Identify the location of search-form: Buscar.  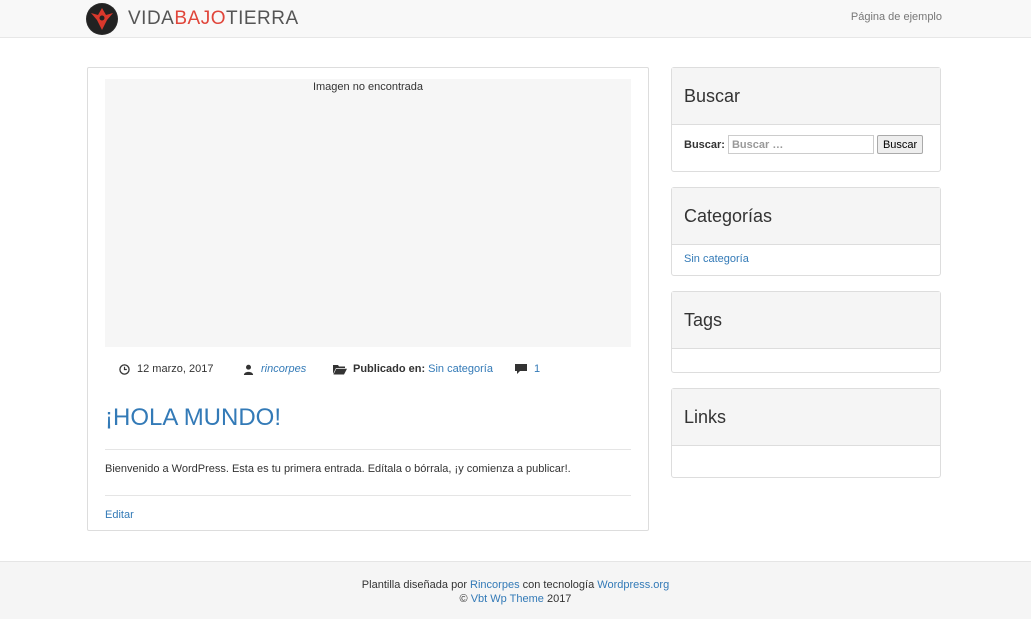
(806, 144).